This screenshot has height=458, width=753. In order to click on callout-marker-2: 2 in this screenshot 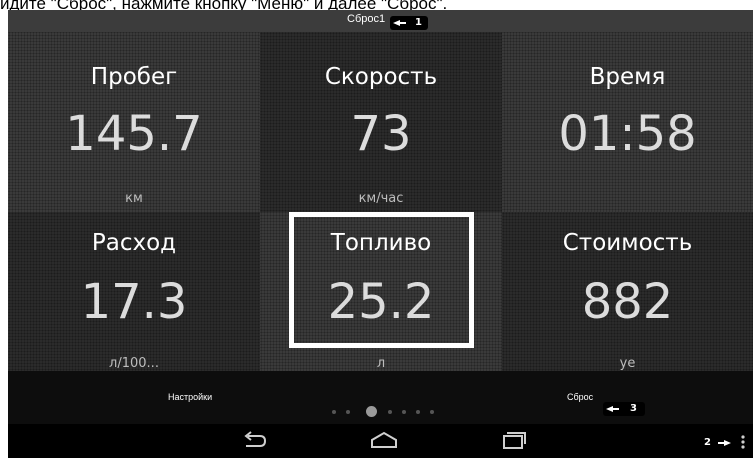, I will do `click(713, 443)`.